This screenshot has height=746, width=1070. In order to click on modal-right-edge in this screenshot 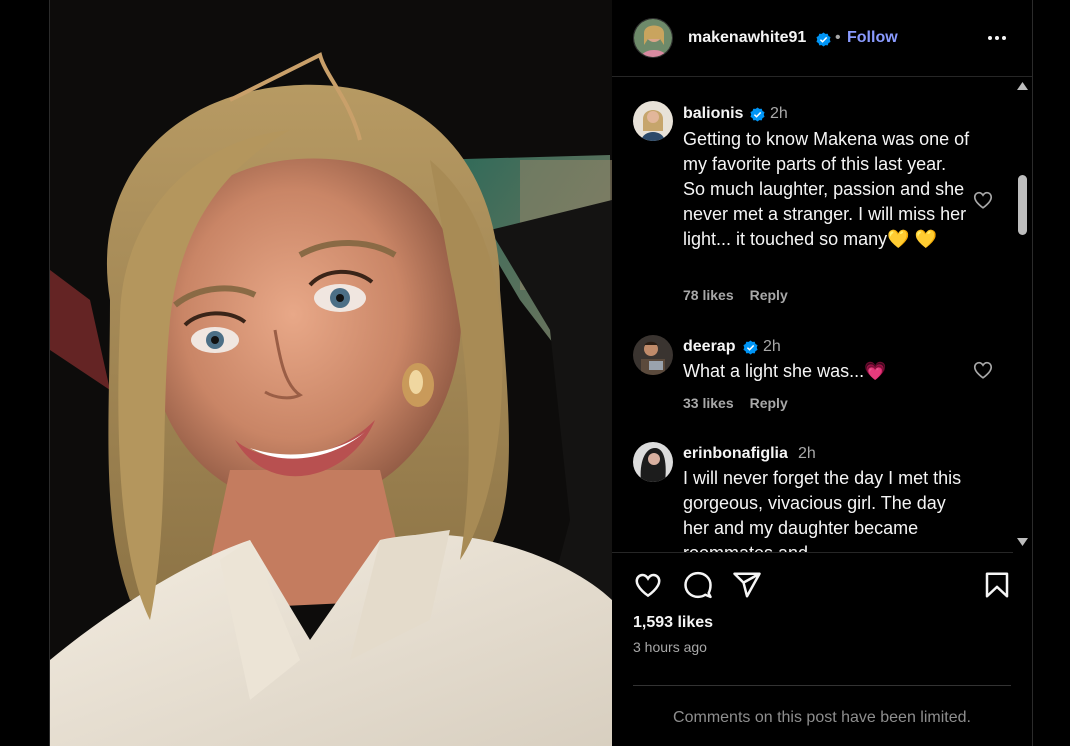, I will do `click(1032, 373)`.